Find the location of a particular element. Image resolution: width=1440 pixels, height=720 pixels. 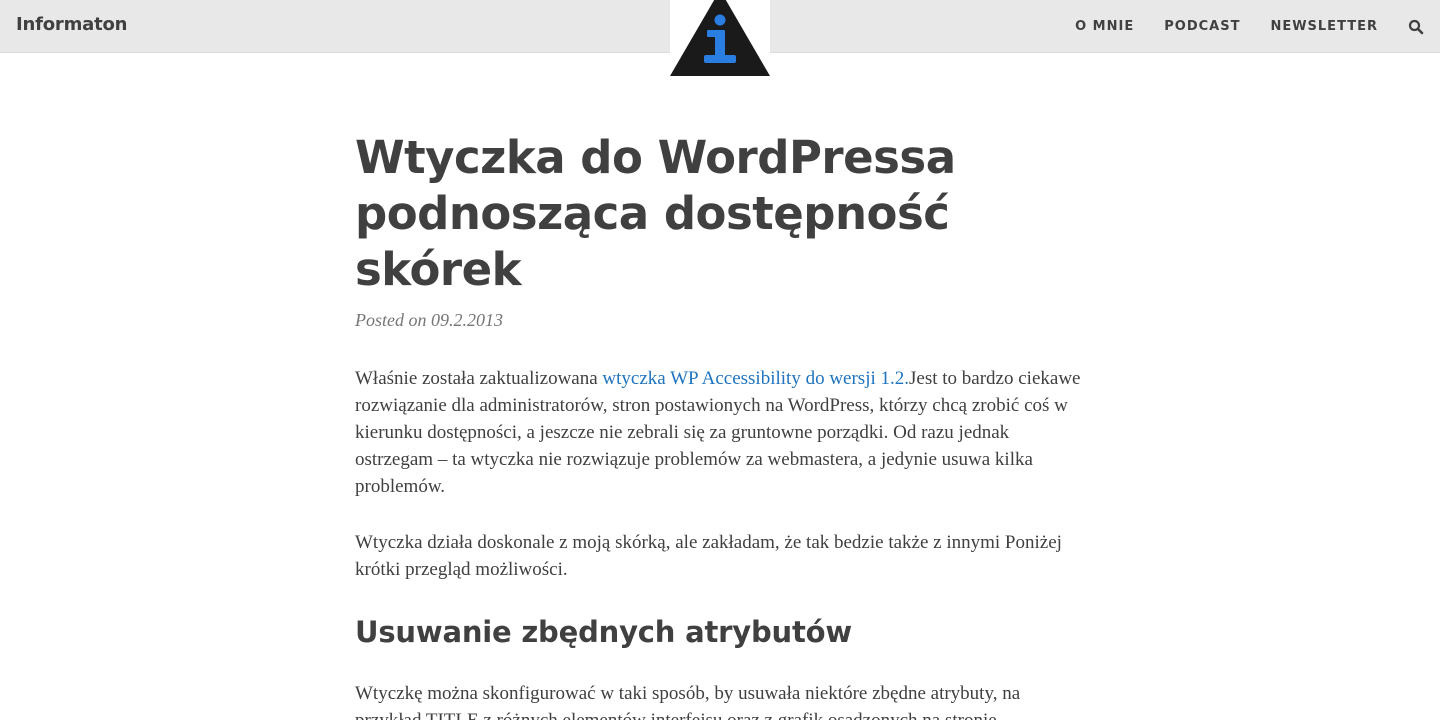

info-triangle-logo-icon is located at coordinates (720, 38).